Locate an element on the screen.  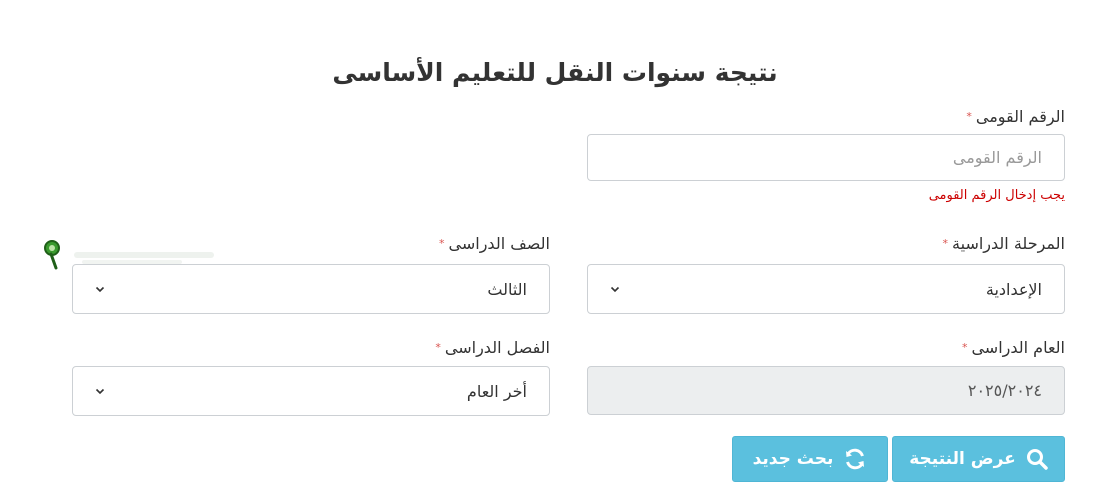
national-id-error: يجب إدخال الرقم القومى is located at coordinates (996, 195).